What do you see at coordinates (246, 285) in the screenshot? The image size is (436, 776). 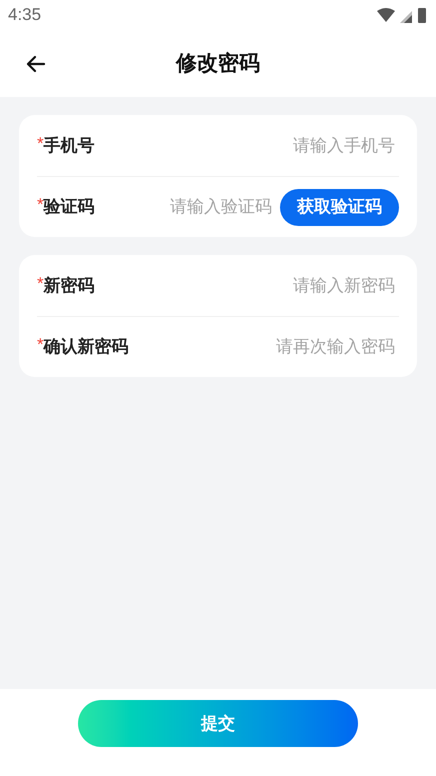 I see `input-field: 请输入新密码` at bounding box center [246, 285].